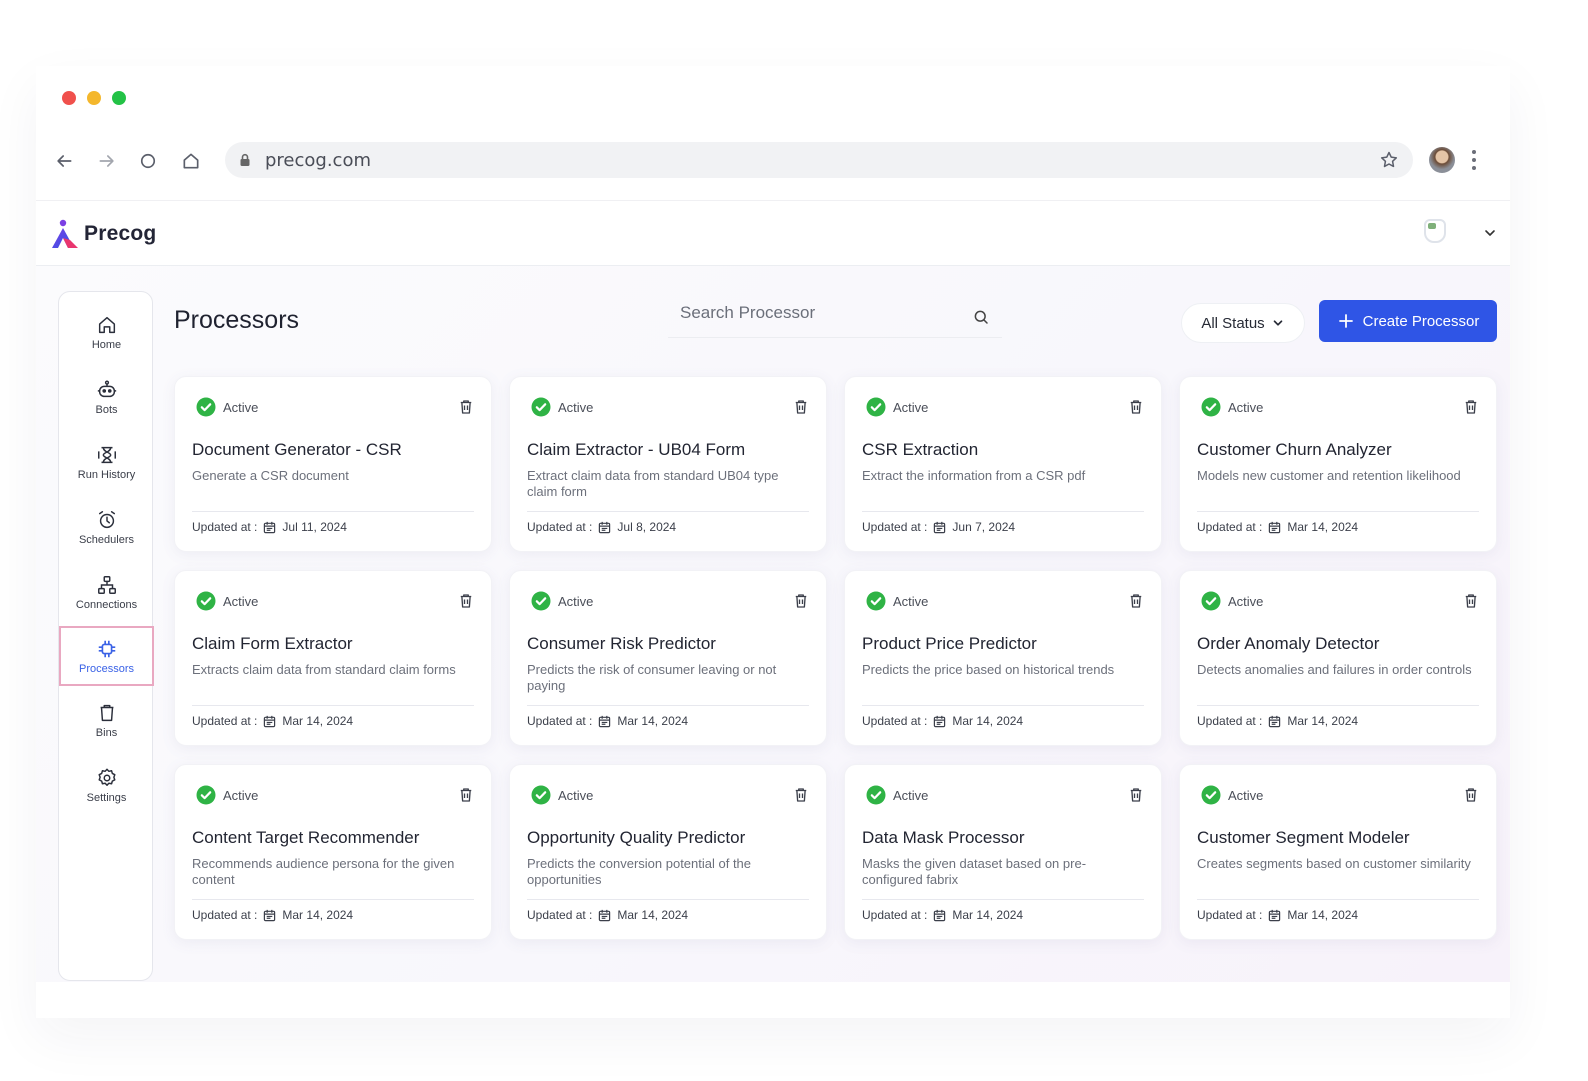 The height and width of the screenshot is (1081, 1588). I want to click on user-avatar, so click(1435, 231).